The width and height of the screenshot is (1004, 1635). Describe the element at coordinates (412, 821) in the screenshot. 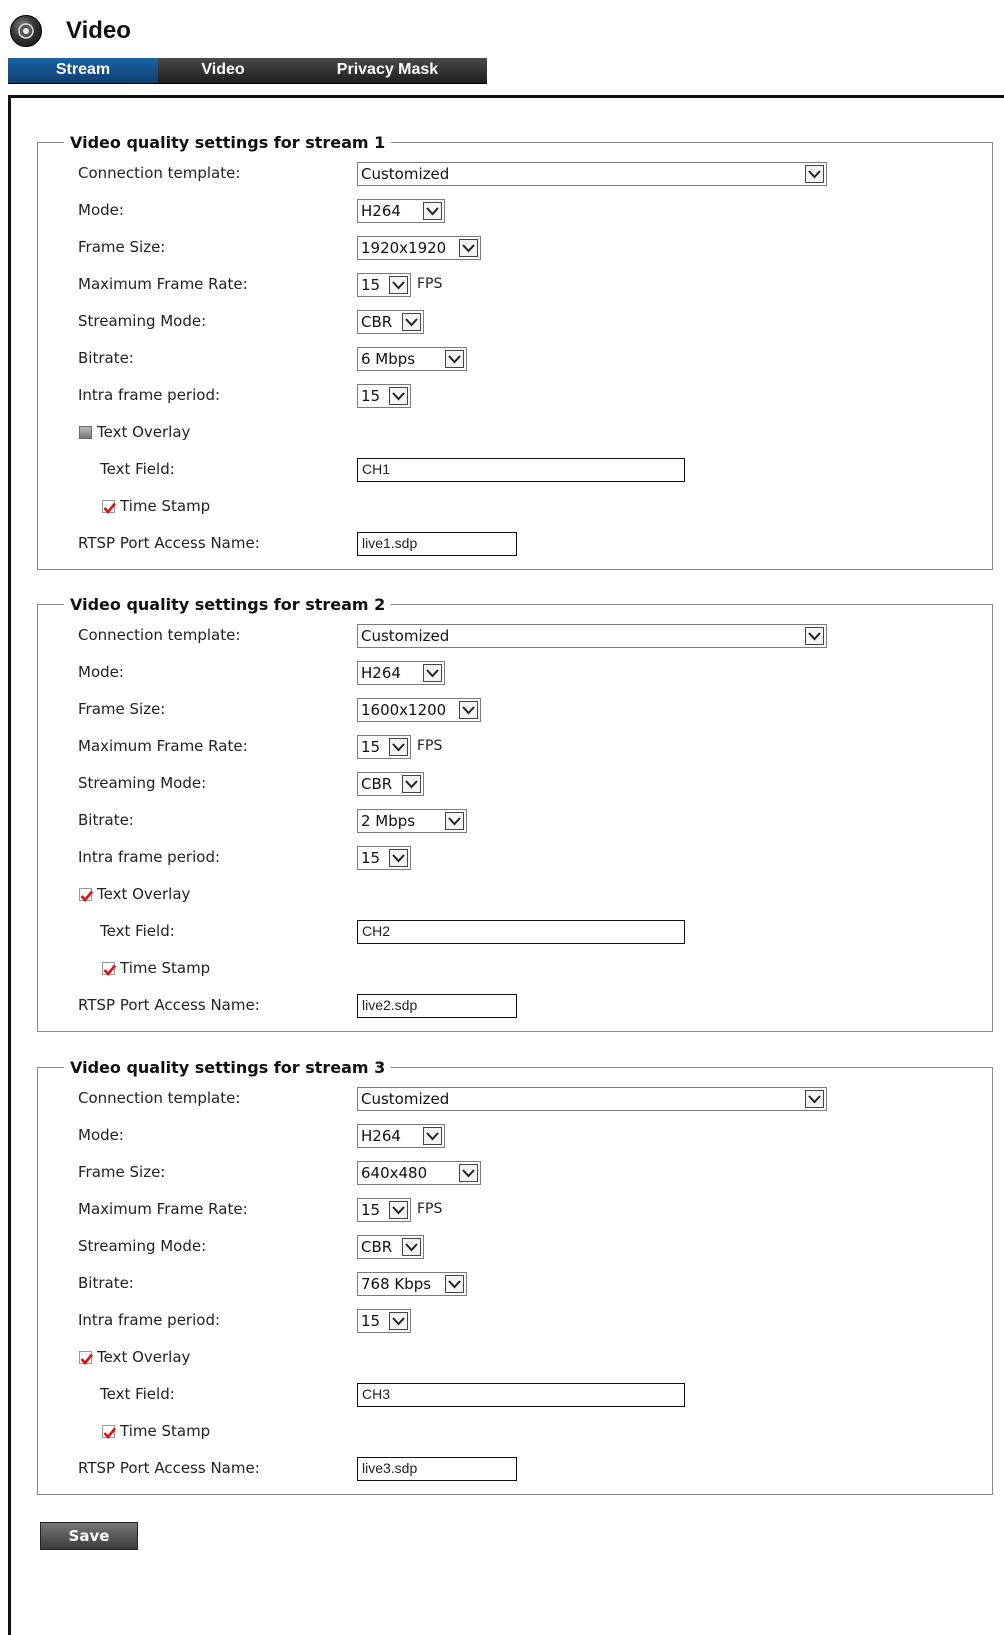

I see `bitrate-select: 2 Mbps` at that location.